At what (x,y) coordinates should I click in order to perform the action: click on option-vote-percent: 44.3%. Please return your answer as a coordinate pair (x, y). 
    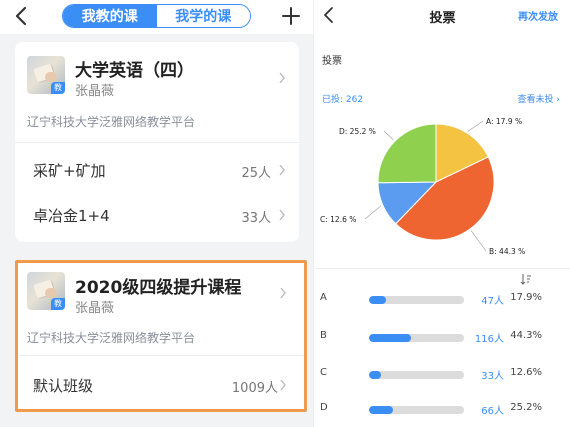
    Looking at the image, I should click on (526, 335).